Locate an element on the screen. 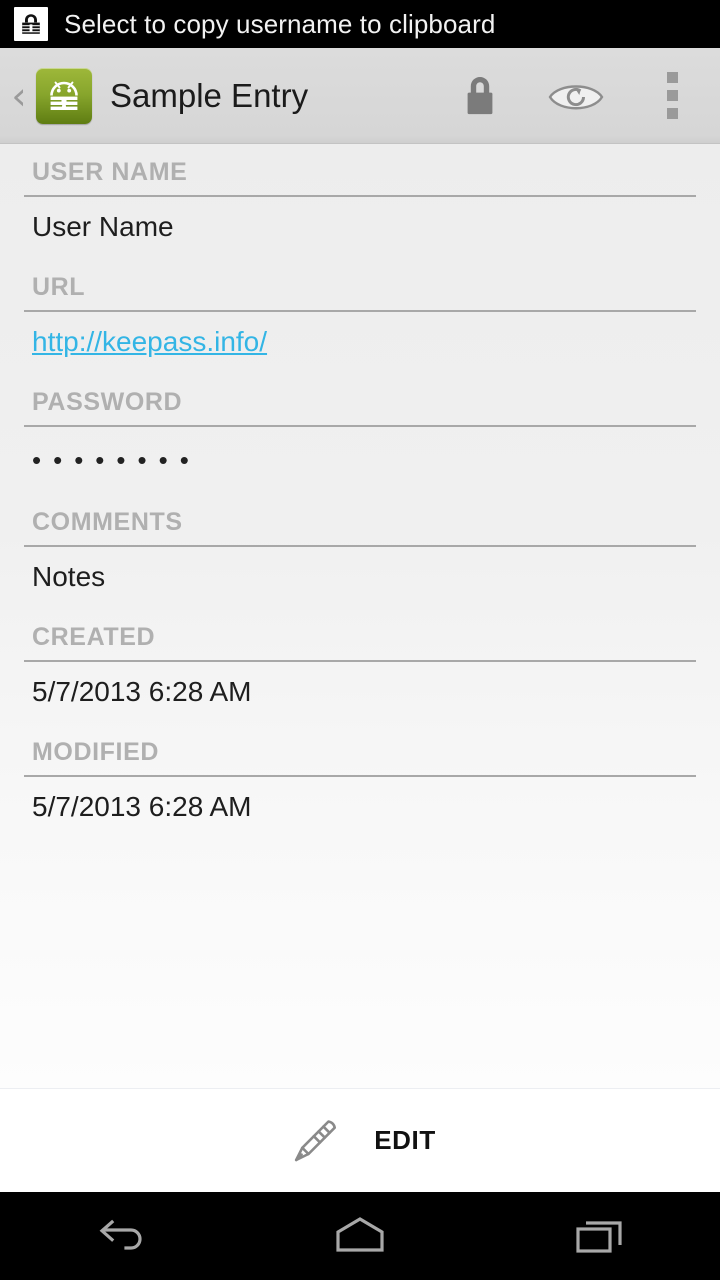  status-bar-message: Select to copy username to clipboard is located at coordinates (280, 23).